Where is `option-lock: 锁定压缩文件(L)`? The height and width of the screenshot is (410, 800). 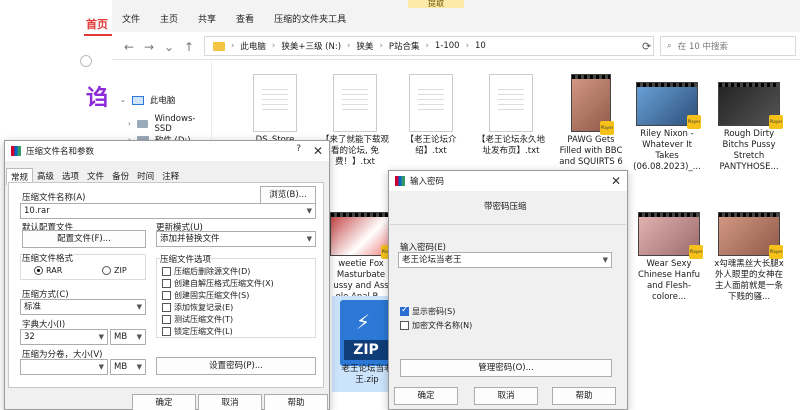
option-lock: 锁定压缩文件(L) is located at coordinates (197, 331).